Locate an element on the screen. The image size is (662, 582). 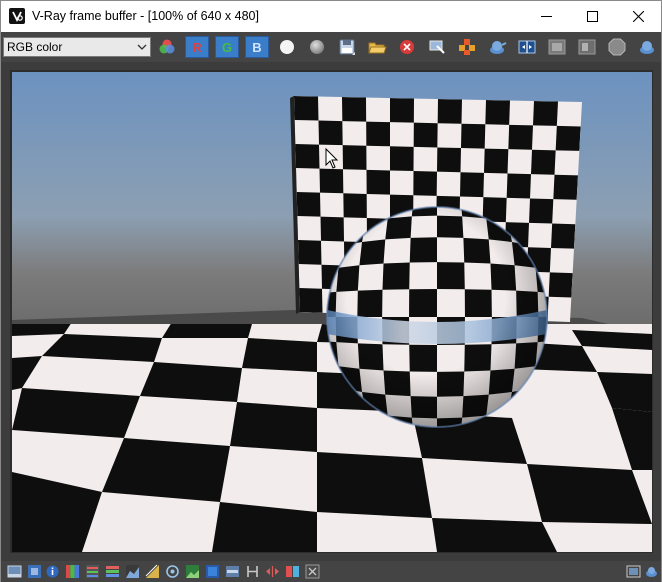
history-panel-icon is located at coordinates (633, 571).